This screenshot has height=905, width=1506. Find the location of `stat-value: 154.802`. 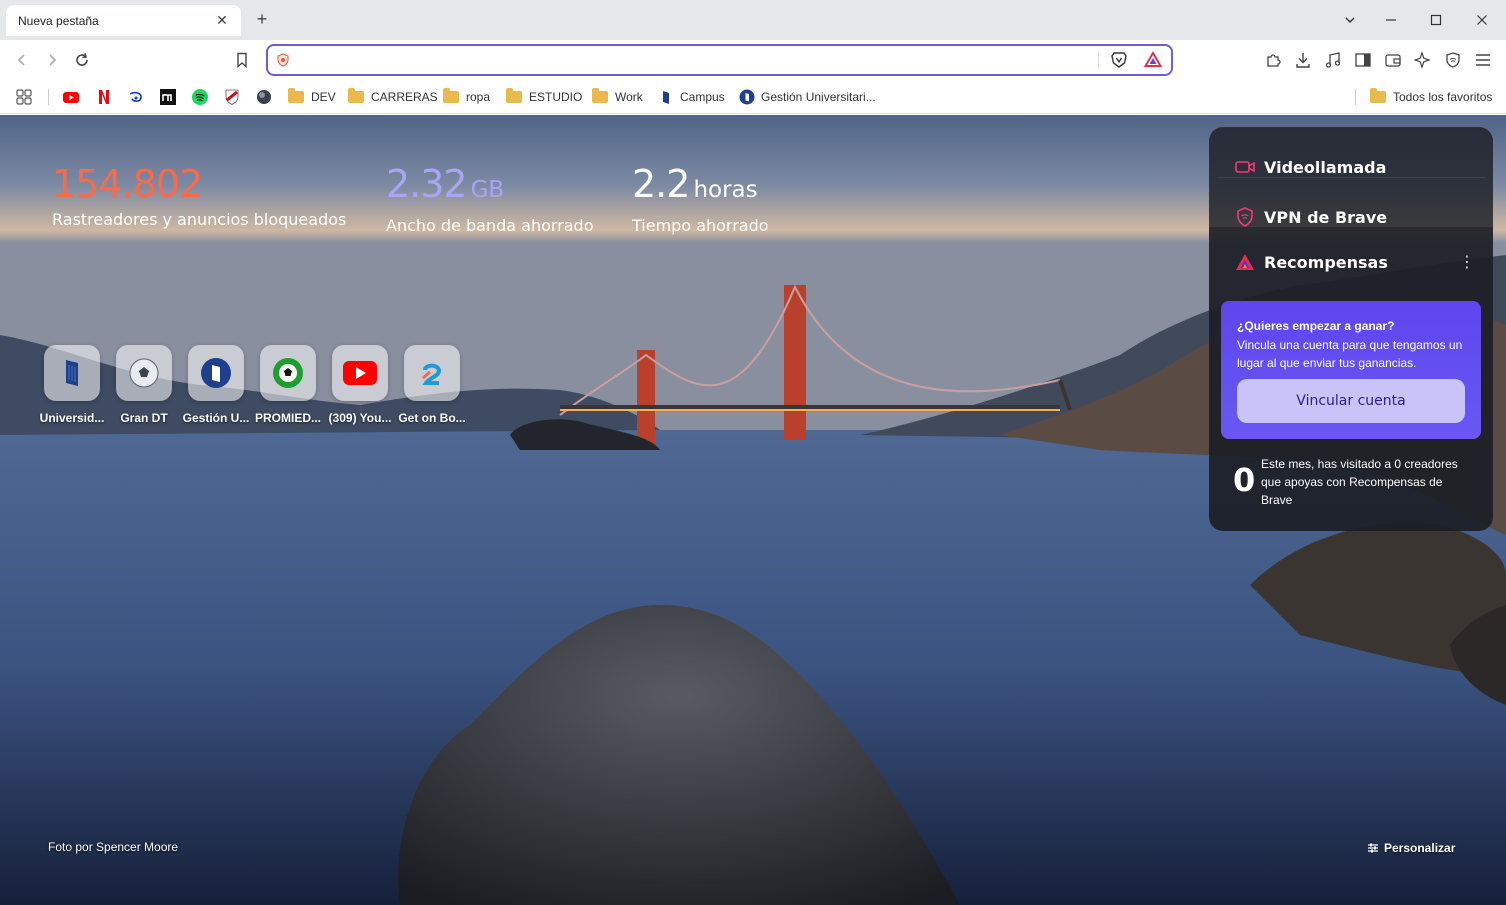

stat-value: 154.802 is located at coordinates (199, 184).